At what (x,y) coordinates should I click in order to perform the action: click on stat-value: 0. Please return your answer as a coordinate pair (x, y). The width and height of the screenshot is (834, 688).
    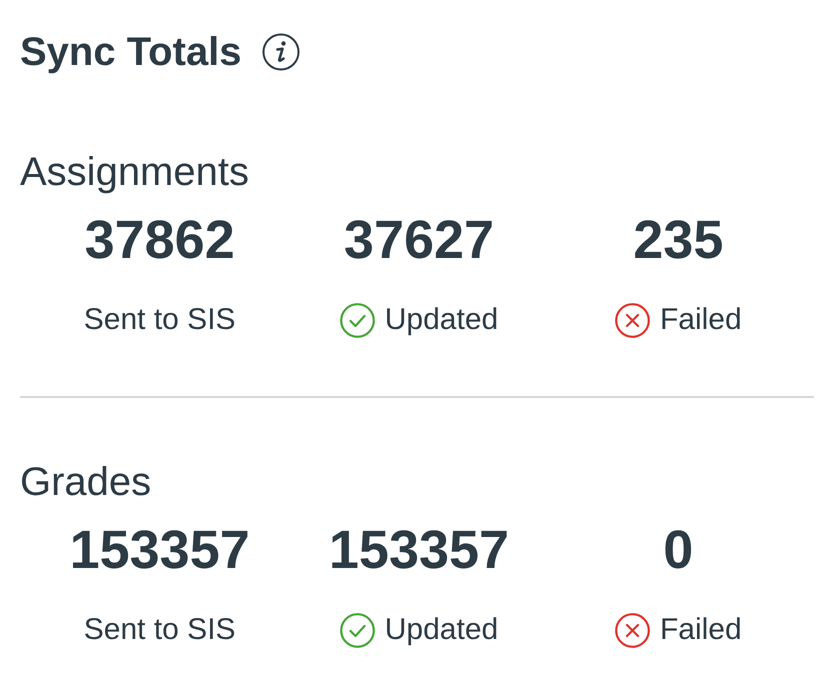
    Looking at the image, I should click on (678, 550).